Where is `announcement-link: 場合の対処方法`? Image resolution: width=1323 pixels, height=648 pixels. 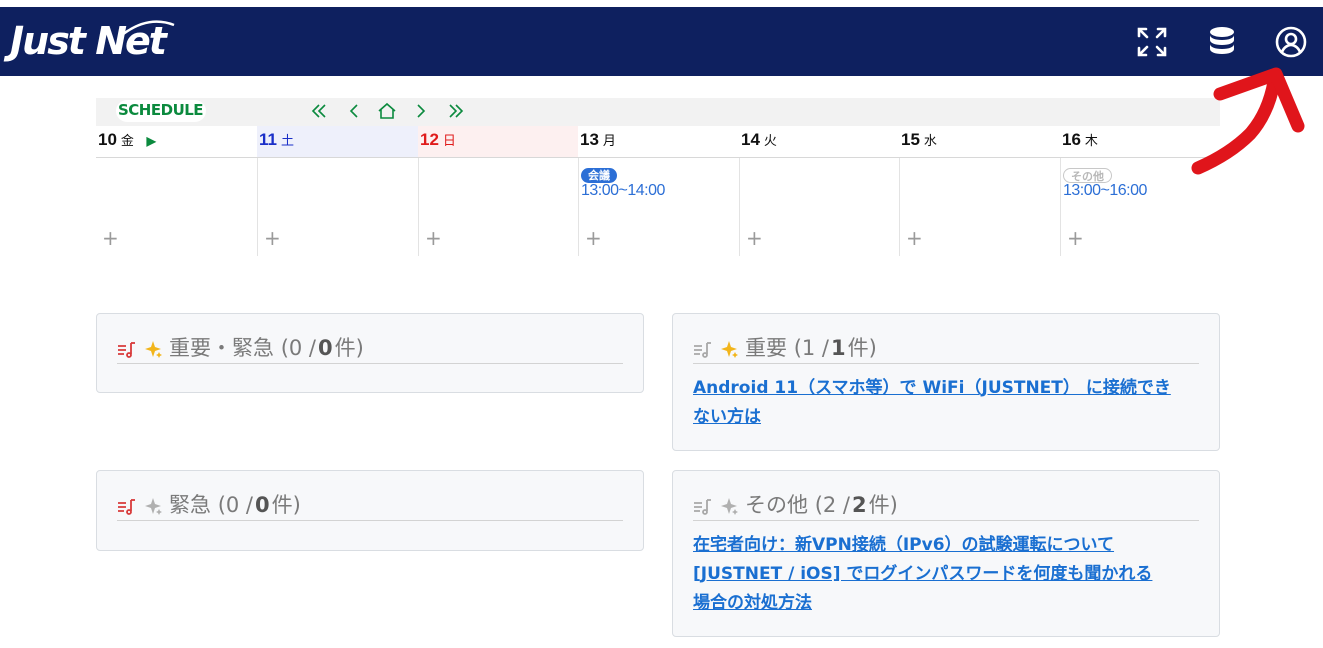
announcement-link: 場合の対処方法 is located at coordinates (946, 603).